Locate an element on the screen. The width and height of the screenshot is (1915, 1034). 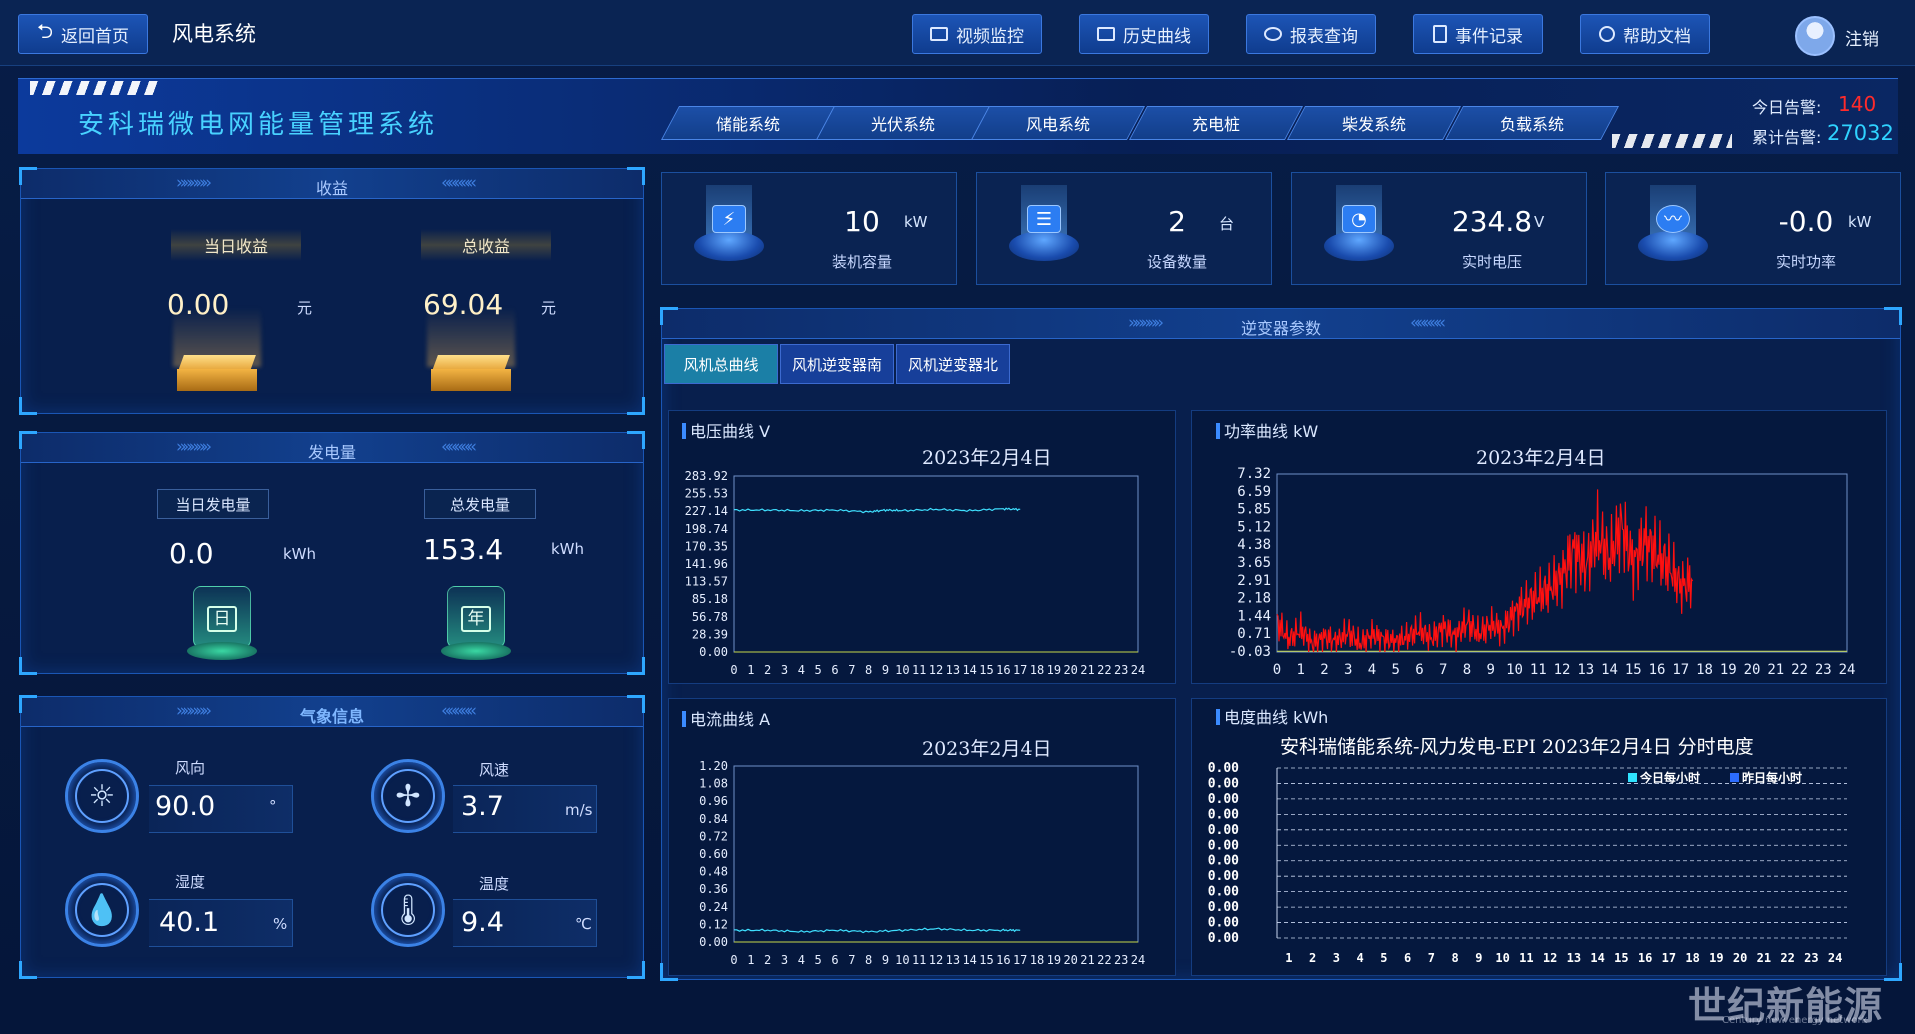
x-tick-label: 14 is located at coordinates (1609, 670).